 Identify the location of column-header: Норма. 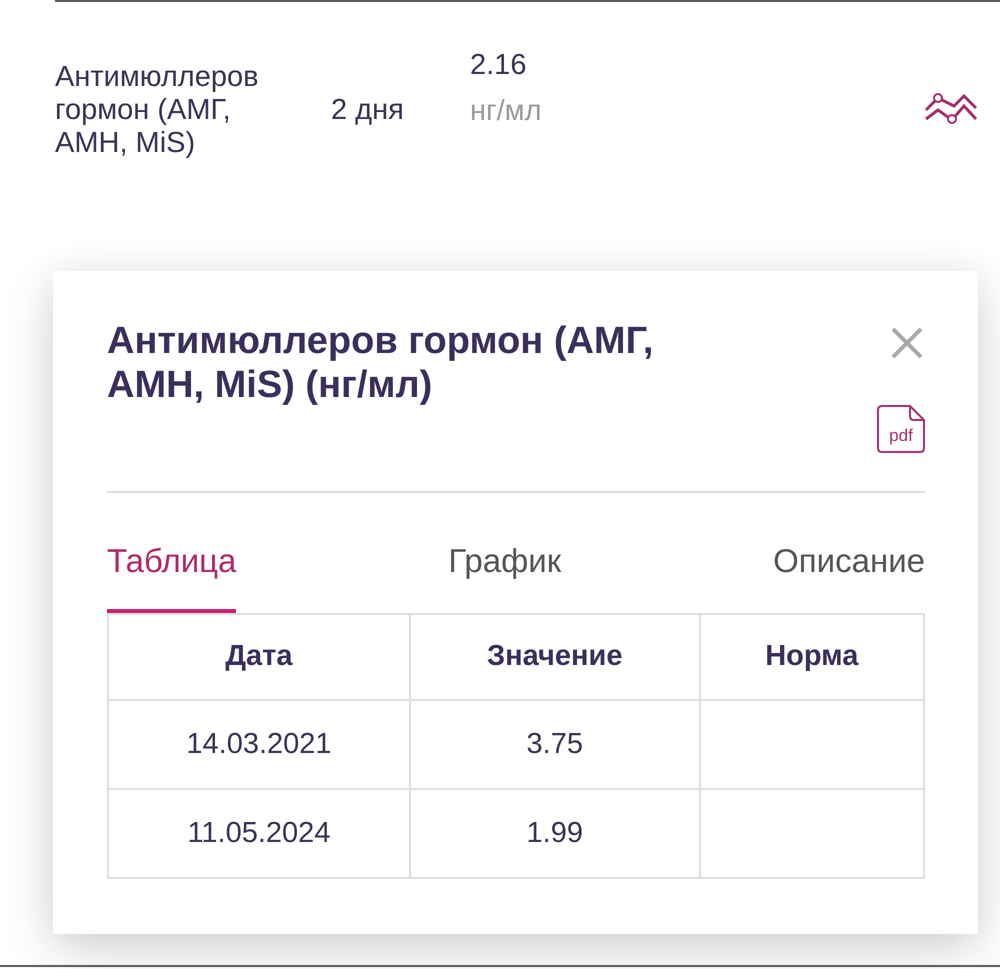
(812, 657).